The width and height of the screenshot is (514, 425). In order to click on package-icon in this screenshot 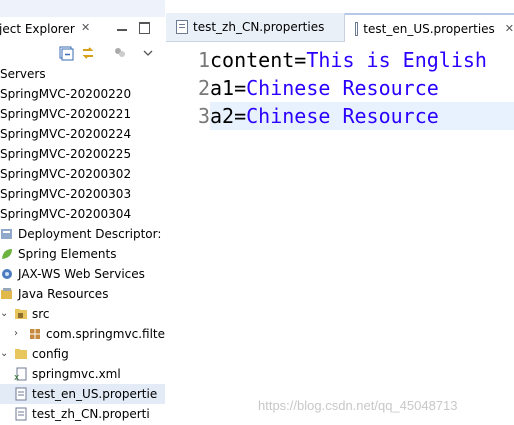, I will do `click(35, 334)`.